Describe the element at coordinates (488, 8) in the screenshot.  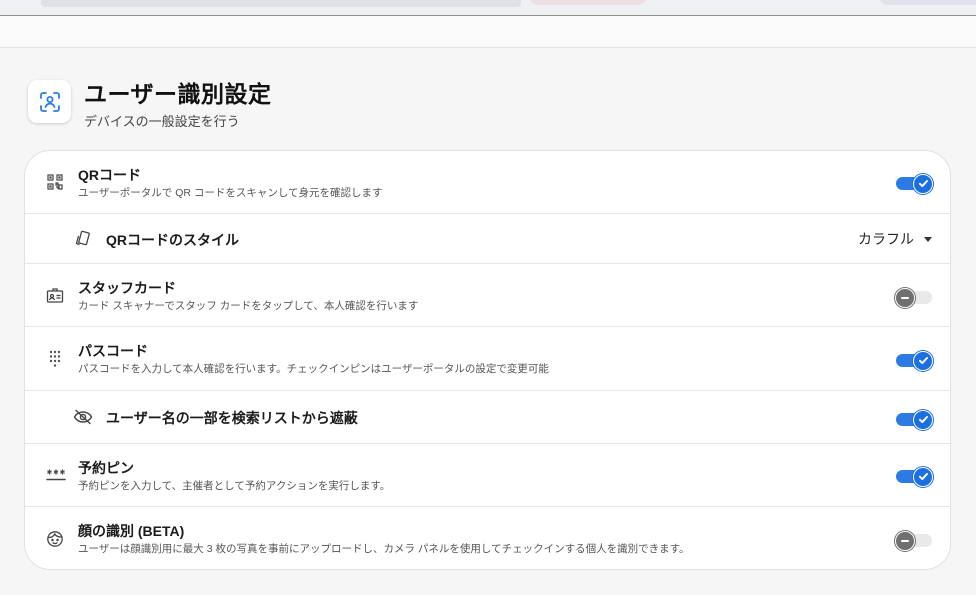
I see `top-bar` at that location.